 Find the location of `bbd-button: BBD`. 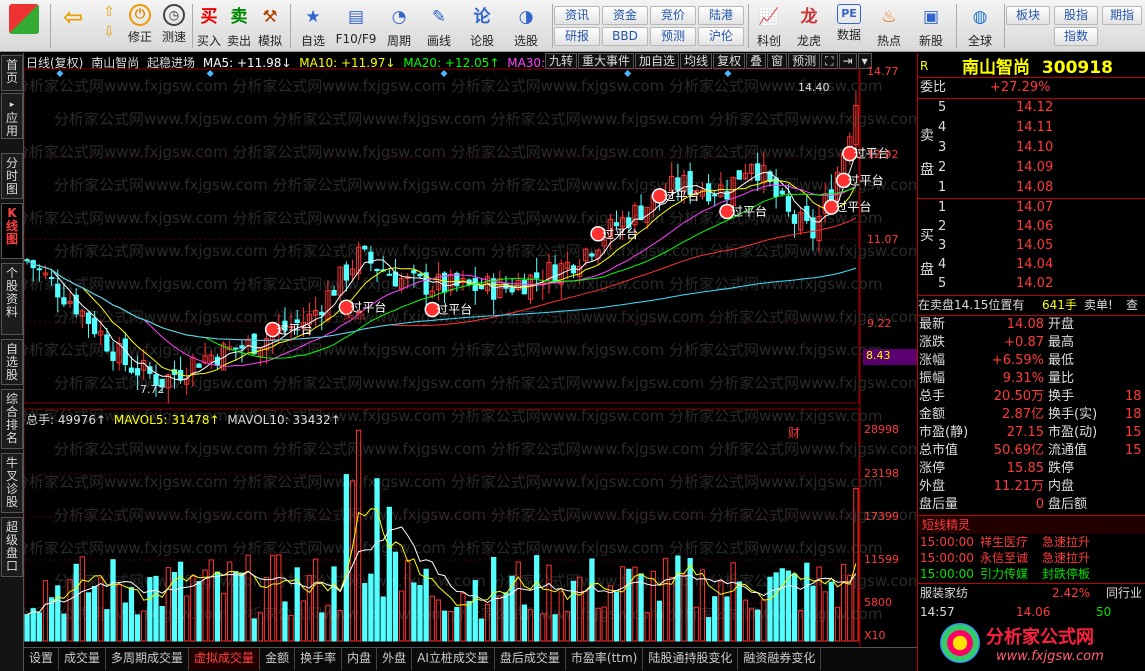

bbd-button: BBD is located at coordinates (625, 36).